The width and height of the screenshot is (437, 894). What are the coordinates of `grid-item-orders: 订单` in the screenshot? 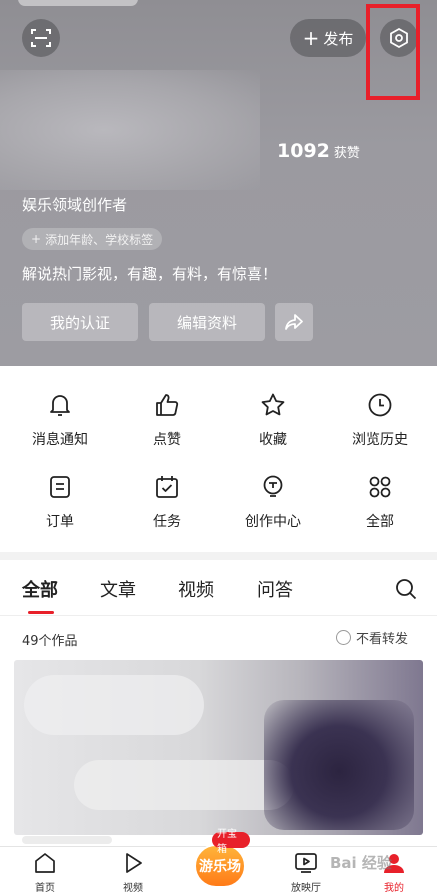 It's located at (60, 501).